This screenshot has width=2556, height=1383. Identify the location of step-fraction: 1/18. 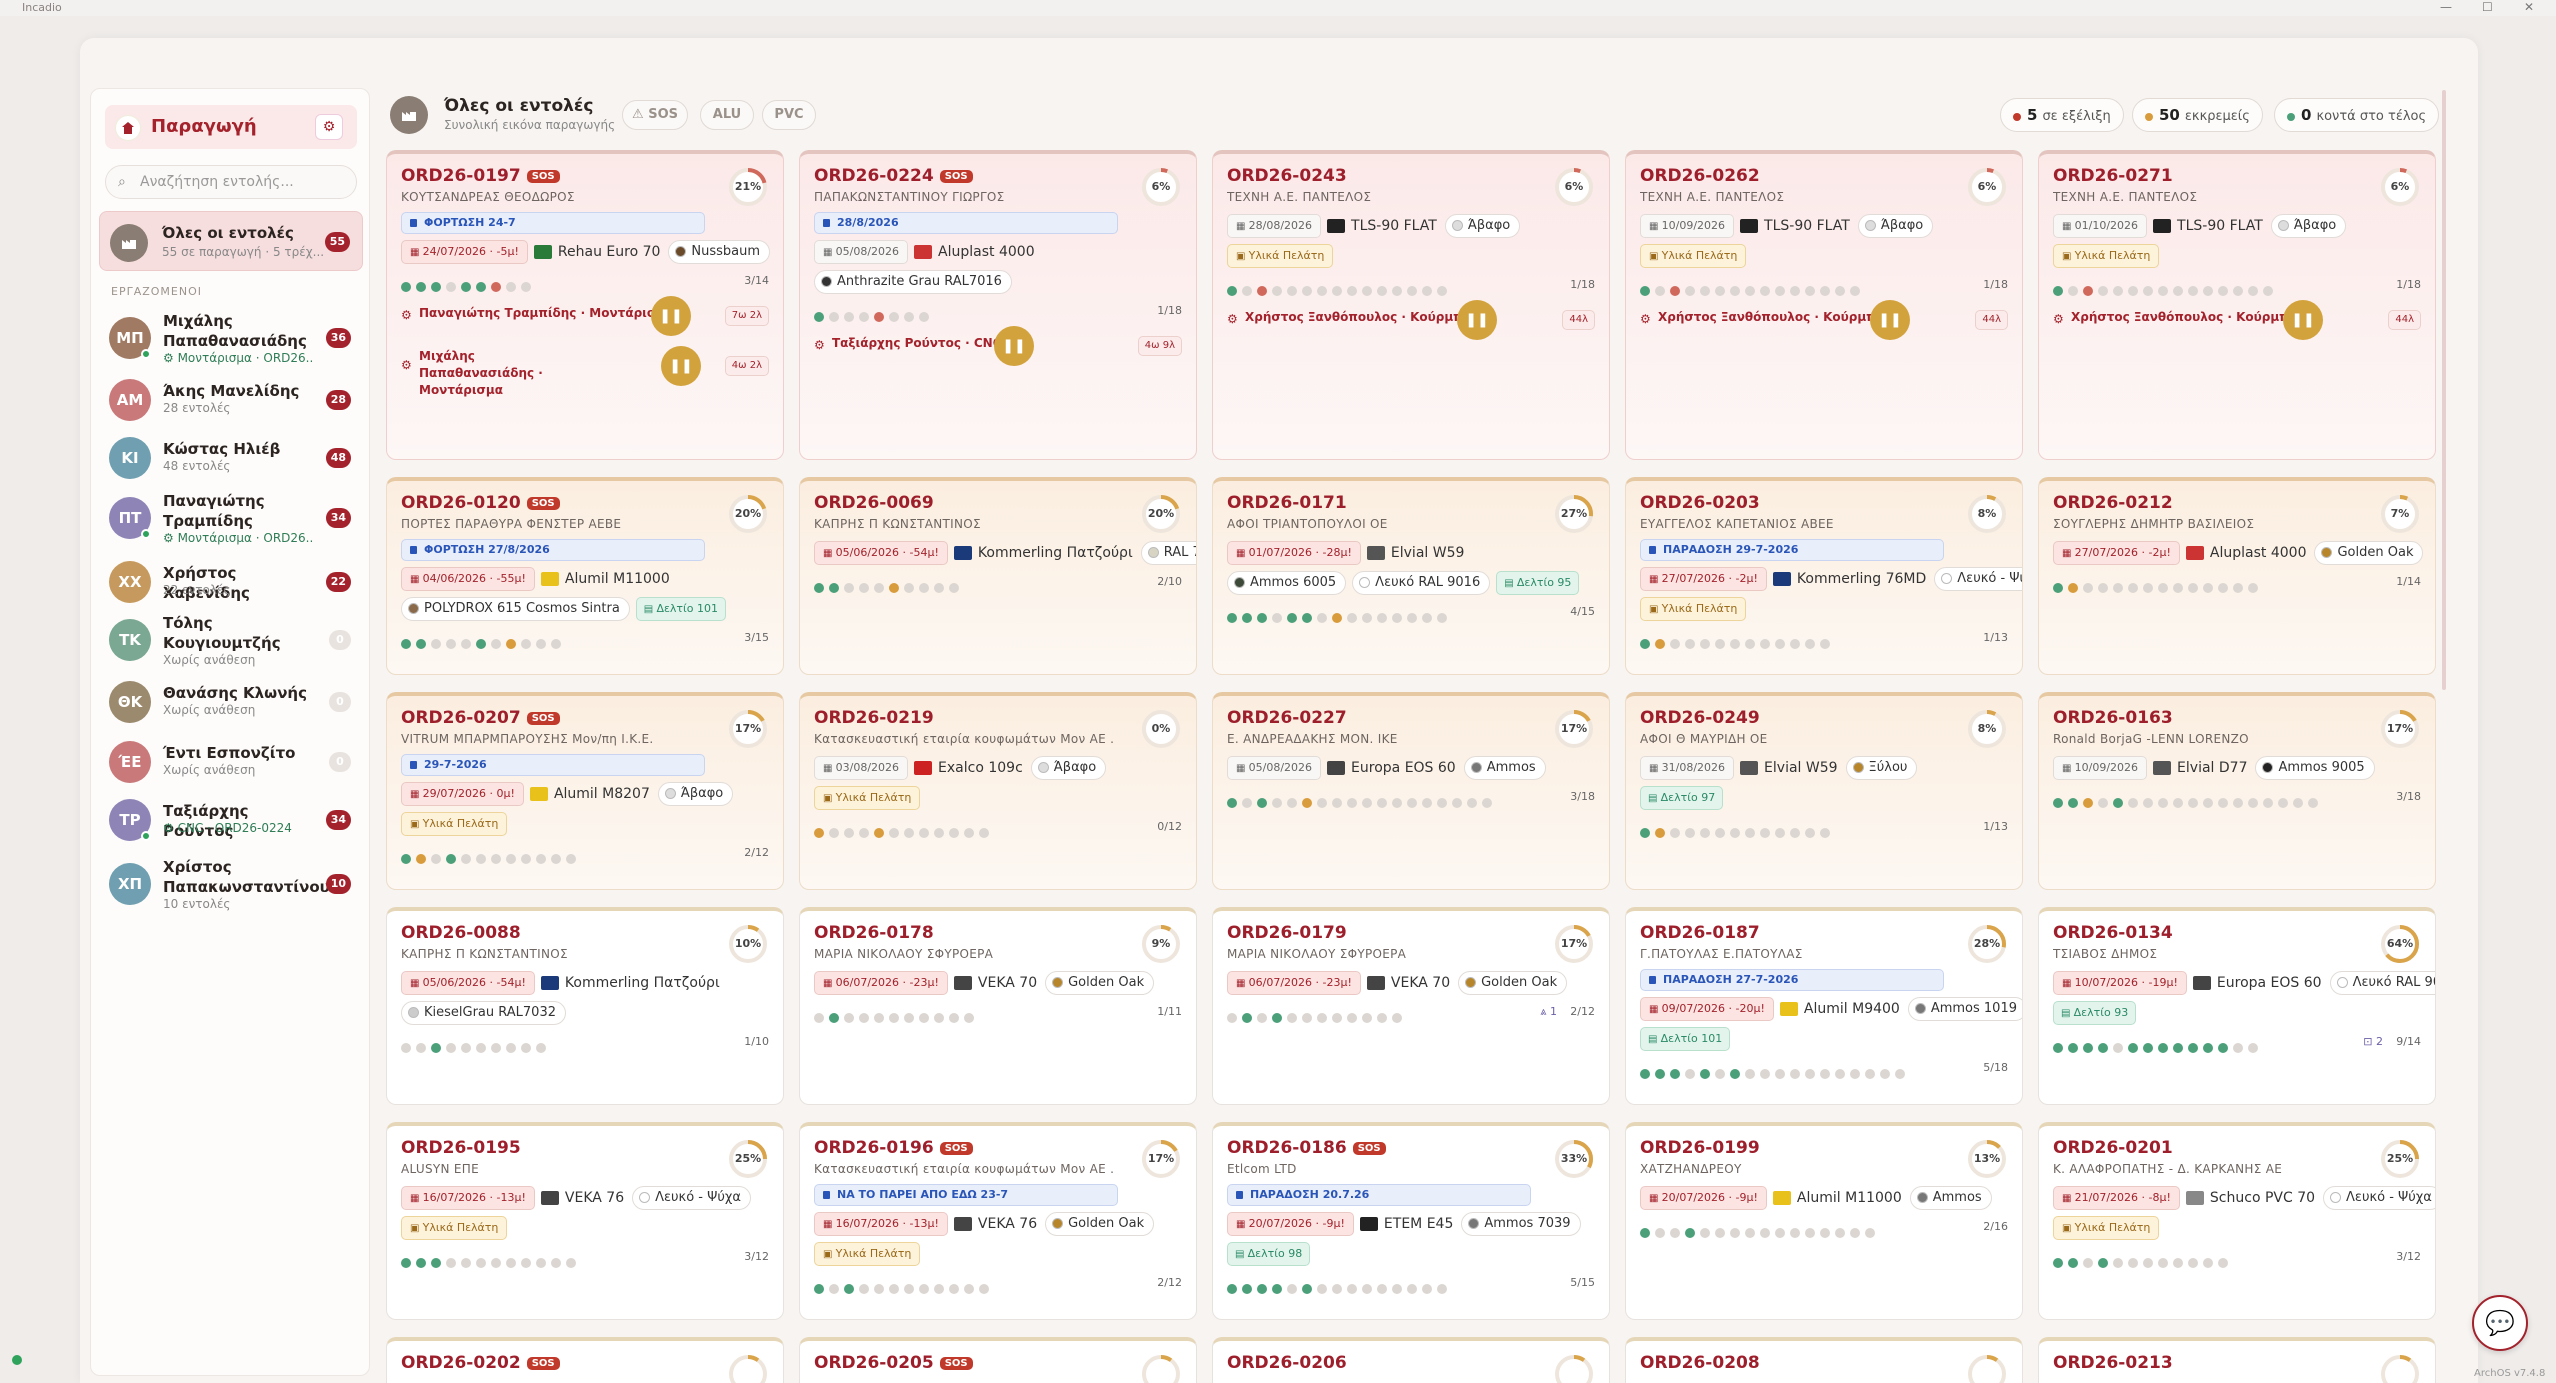
(1582, 284).